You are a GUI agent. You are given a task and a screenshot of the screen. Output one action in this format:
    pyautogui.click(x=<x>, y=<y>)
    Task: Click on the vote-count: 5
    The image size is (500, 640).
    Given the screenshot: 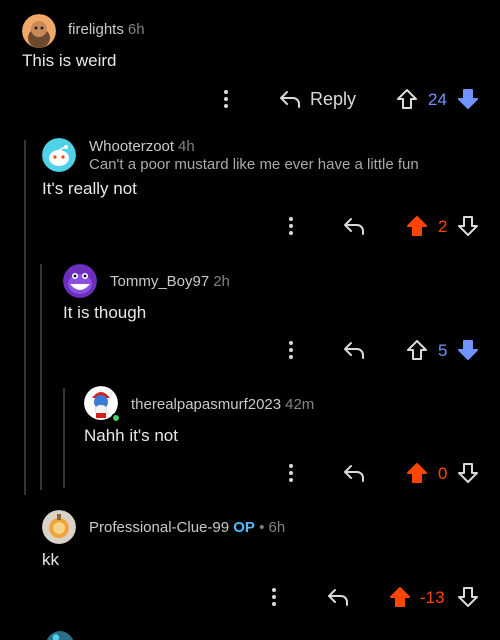 What is the action you would take?
    pyautogui.click(x=443, y=350)
    